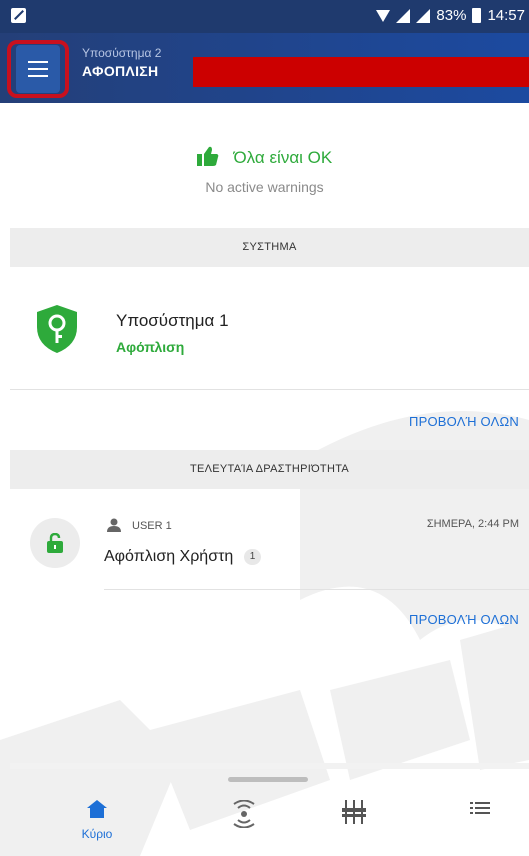  Describe the element at coordinates (97, 809) in the screenshot. I see `home-icon` at that location.